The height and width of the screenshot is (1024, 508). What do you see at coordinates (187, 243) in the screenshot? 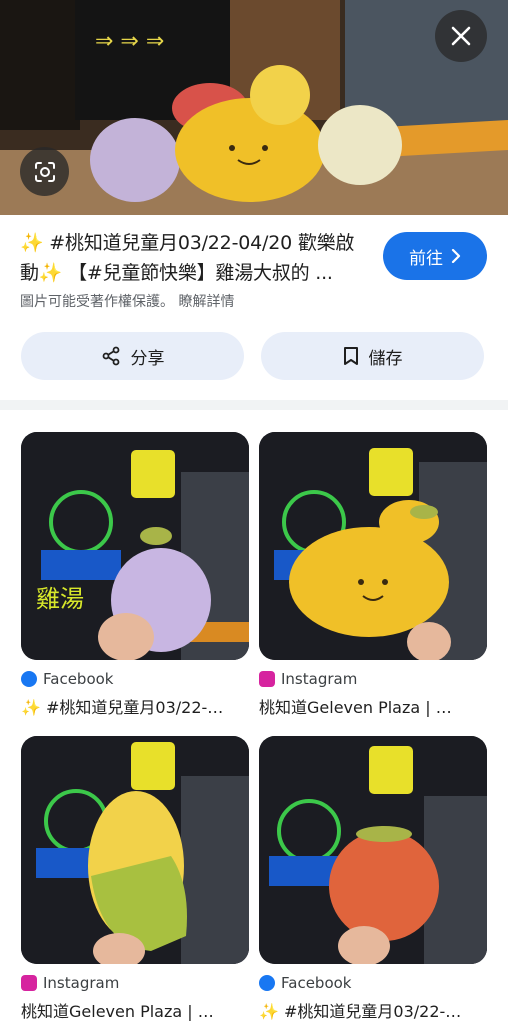
I see `result-title-line1: ✨ #桃知道兒童月03/22-04/20 歡樂啟` at bounding box center [187, 243].